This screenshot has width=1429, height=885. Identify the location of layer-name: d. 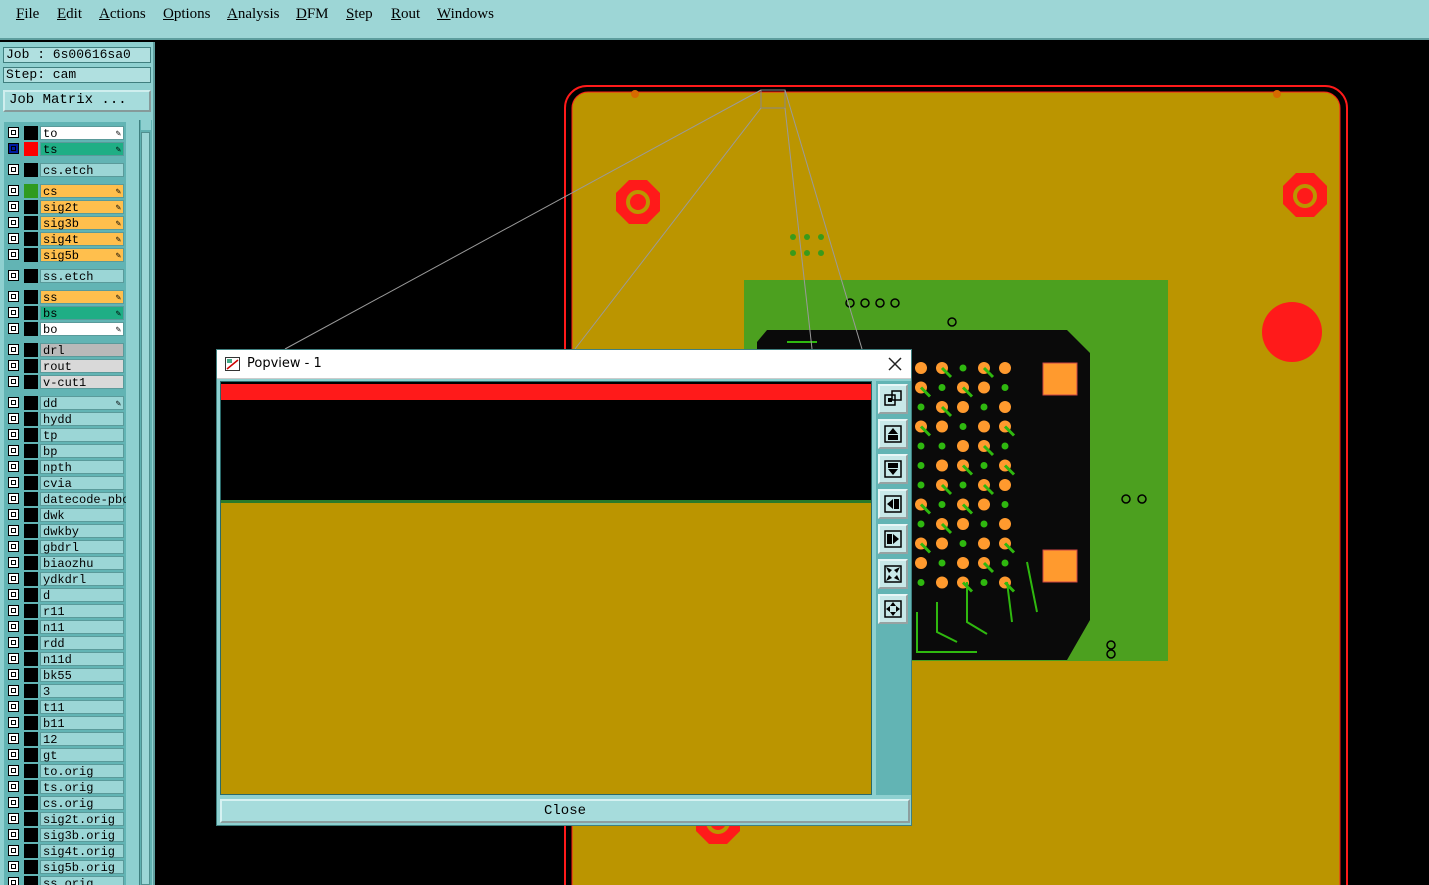
(82, 595).